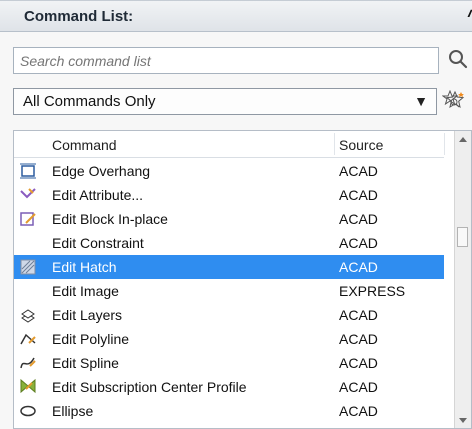  Describe the element at coordinates (463, 420) in the screenshot. I see `scroll-down-icon` at that location.